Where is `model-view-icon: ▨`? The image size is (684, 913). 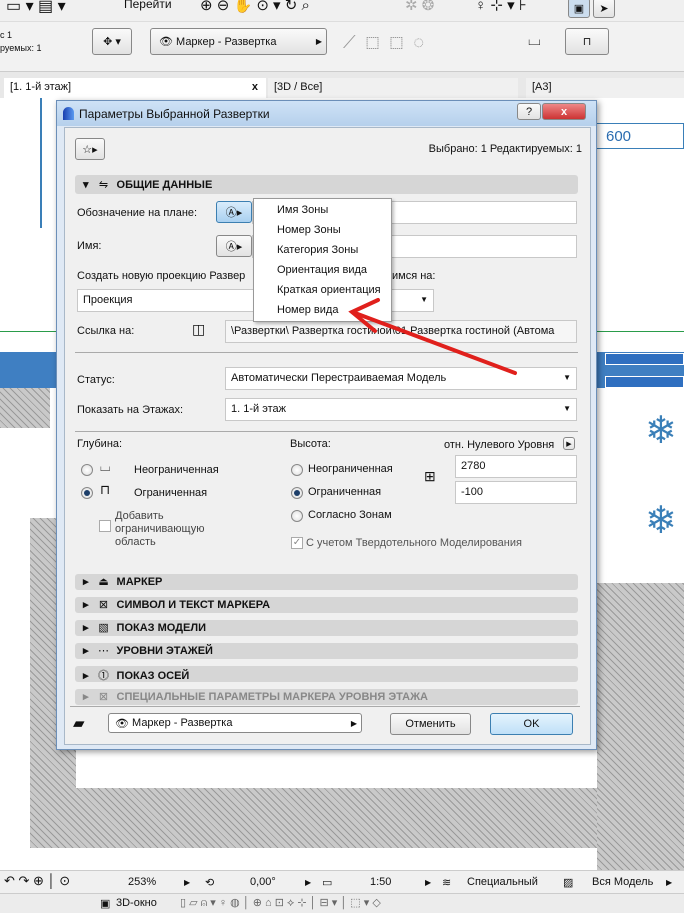 model-view-icon: ▨ is located at coordinates (568, 883).